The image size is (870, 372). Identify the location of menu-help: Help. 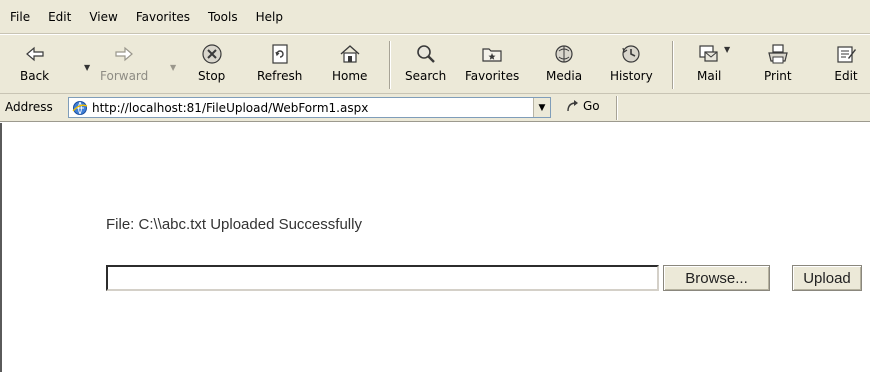
(269, 17).